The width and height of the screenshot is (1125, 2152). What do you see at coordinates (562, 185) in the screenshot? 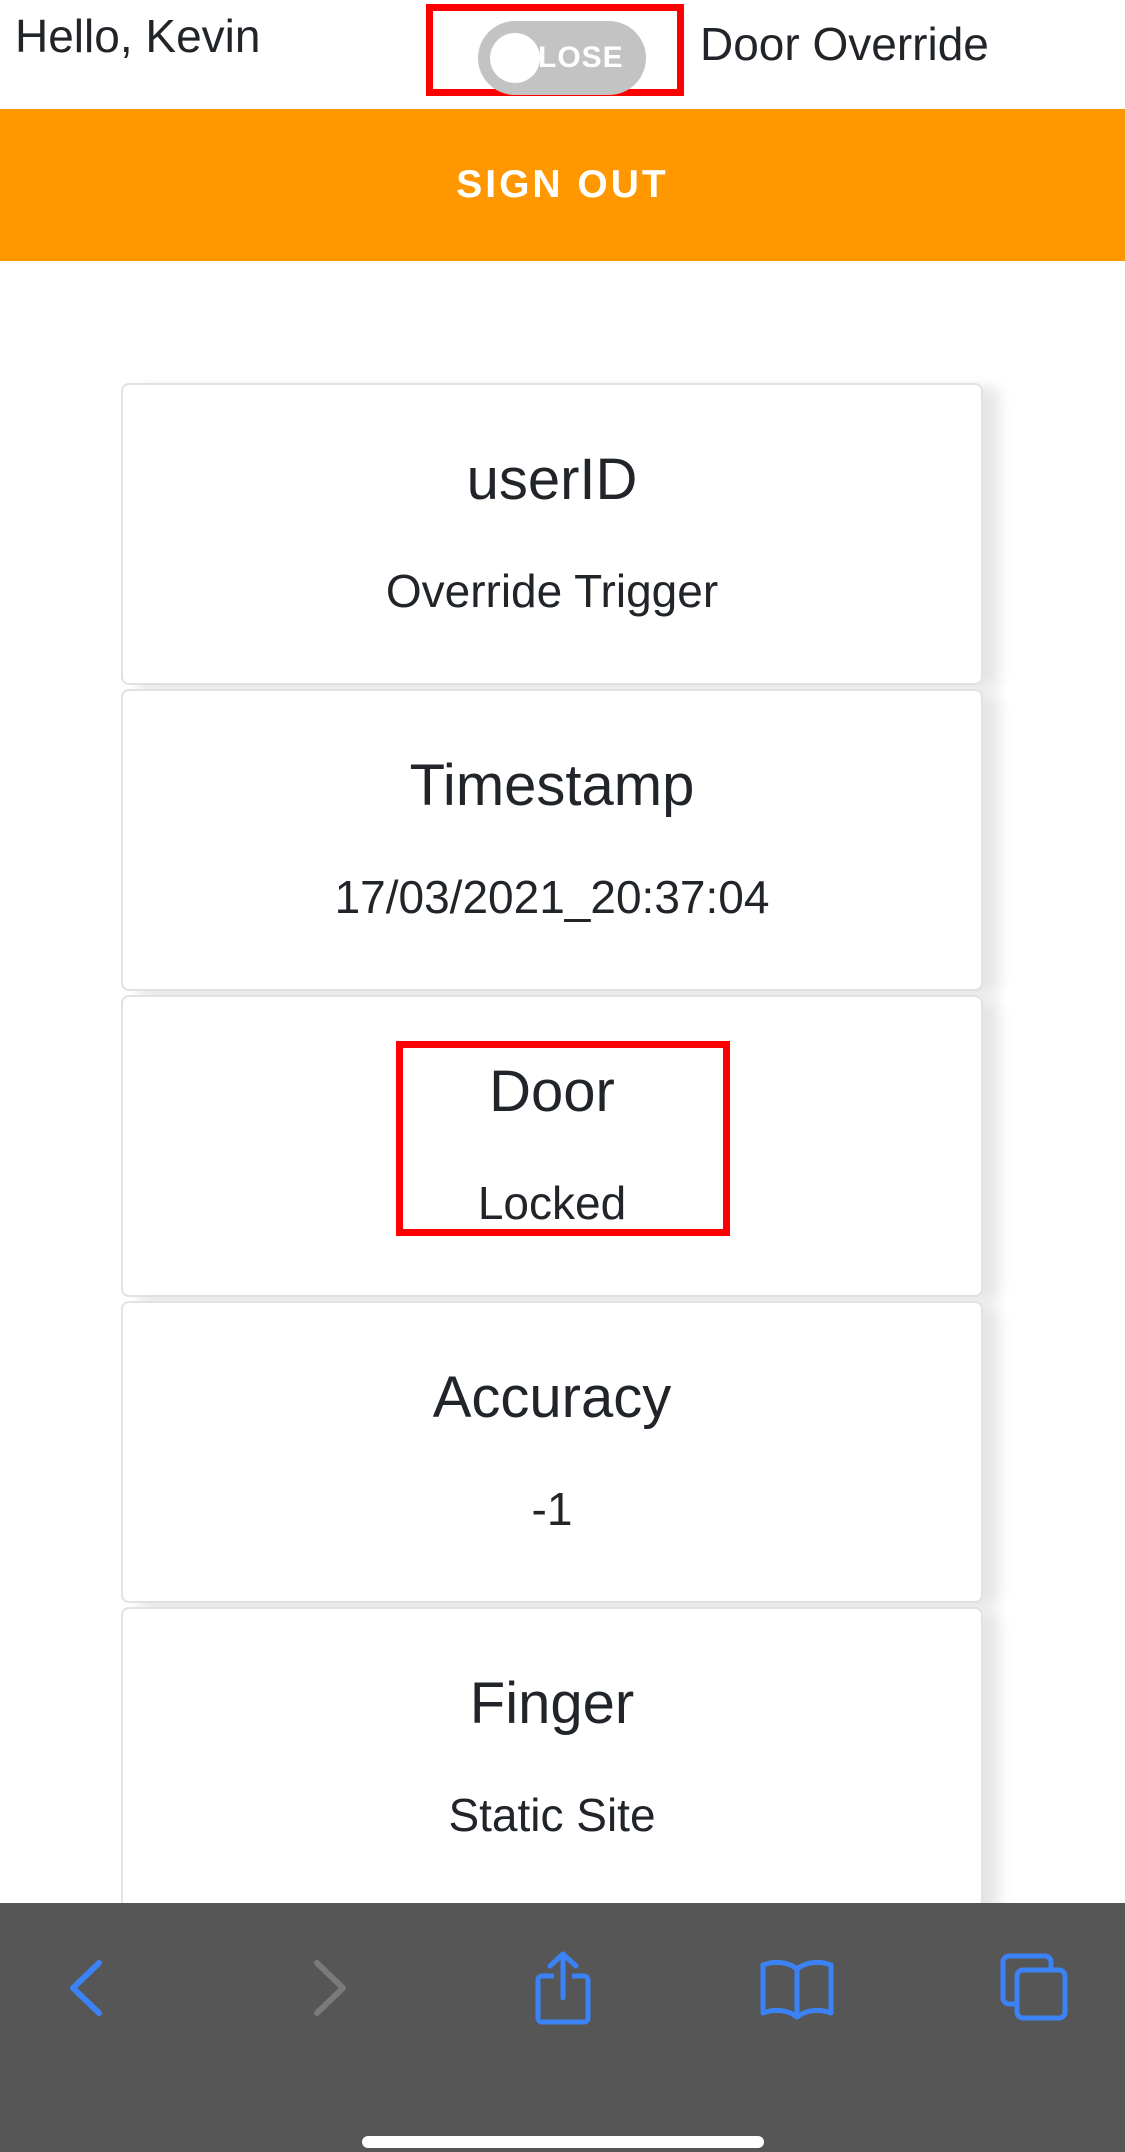
I see `sign-out-button: SIGN OUT` at bounding box center [562, 185].